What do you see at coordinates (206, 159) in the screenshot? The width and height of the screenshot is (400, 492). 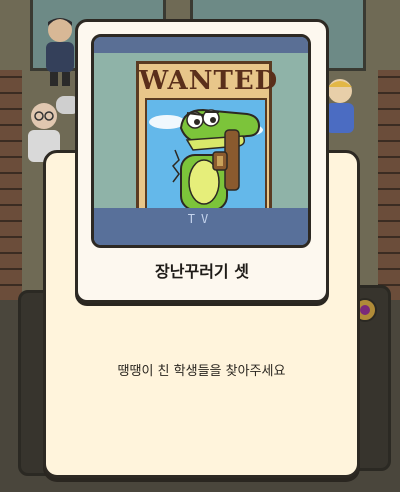 I see `crocodile-character` at bounding box center [206, 159].